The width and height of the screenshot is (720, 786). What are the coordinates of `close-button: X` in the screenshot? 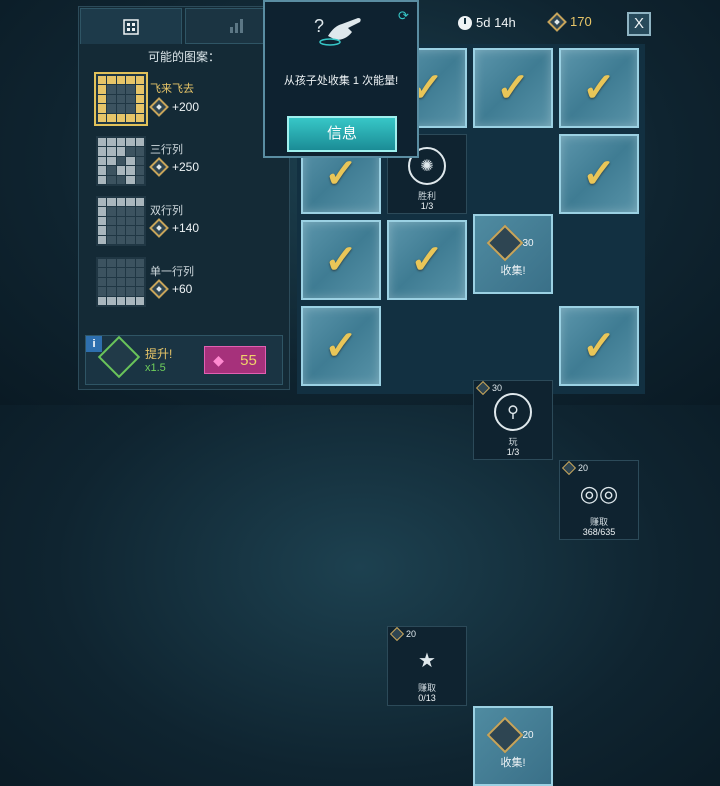 It's located at (639, 24).